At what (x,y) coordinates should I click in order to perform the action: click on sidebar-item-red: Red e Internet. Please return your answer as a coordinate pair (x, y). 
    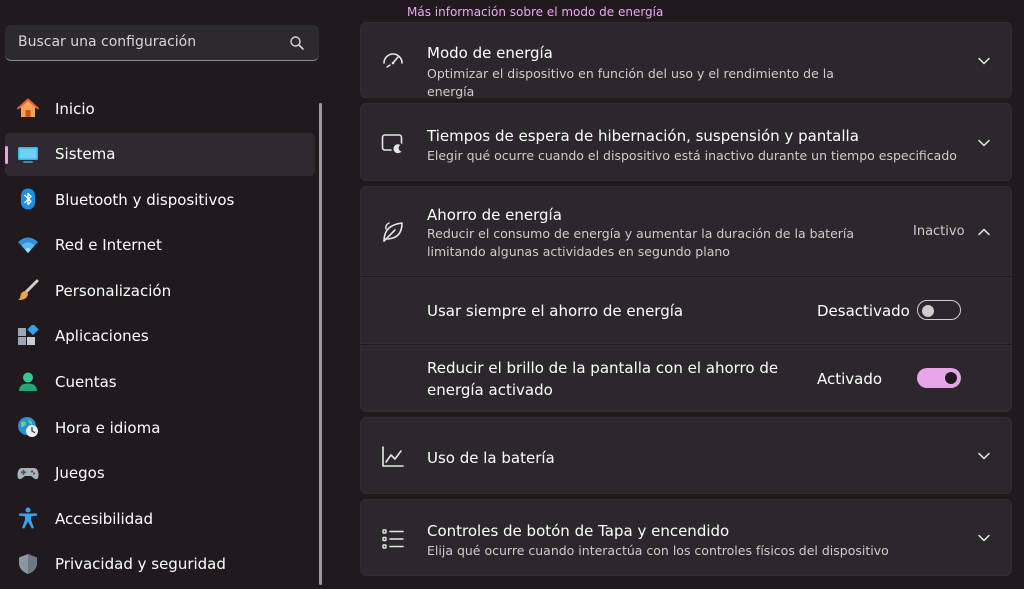
    Looking at the image, I should click on (160, 245).